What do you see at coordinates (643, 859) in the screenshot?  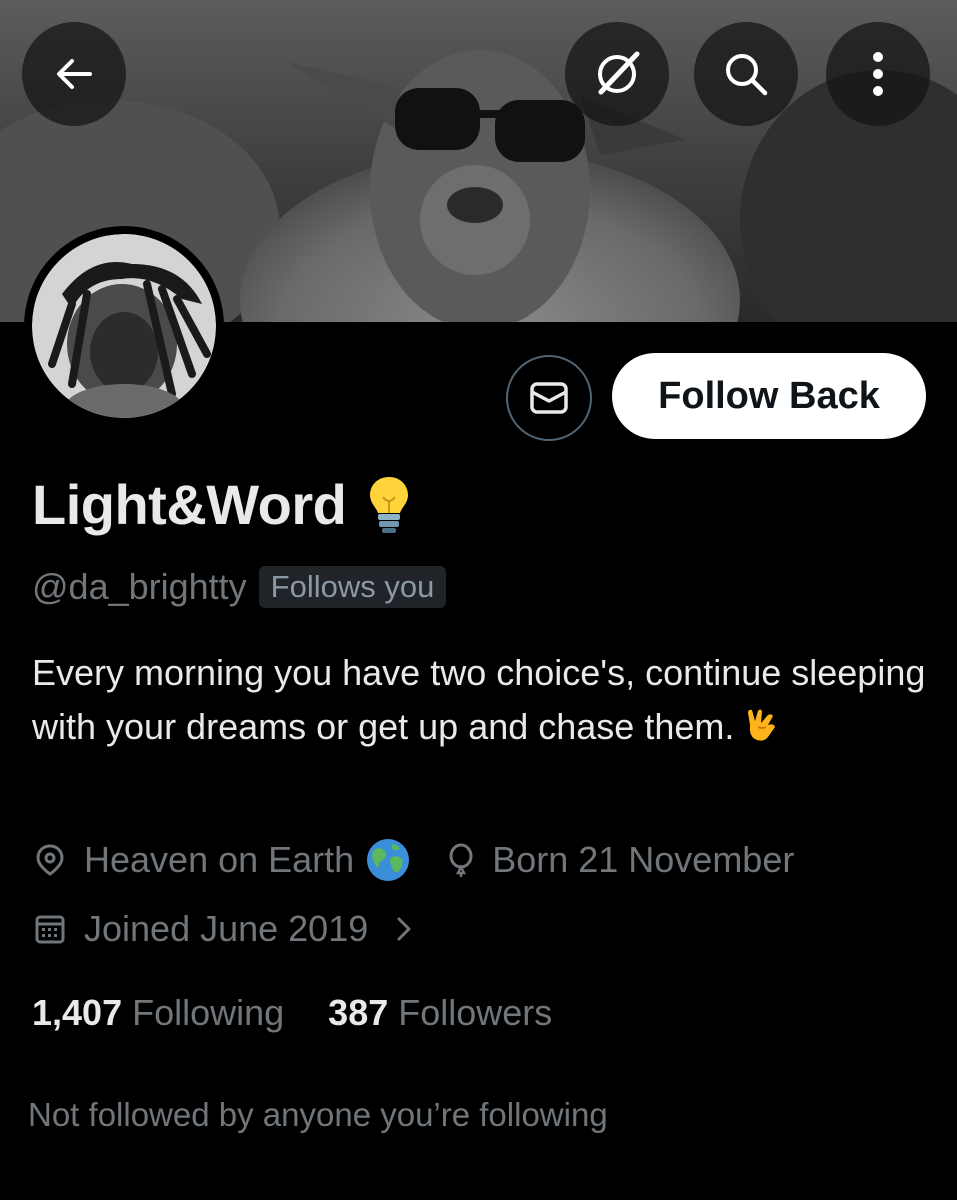 I see `birthday-text: Born 21 November` at bounding box center [643, 859].